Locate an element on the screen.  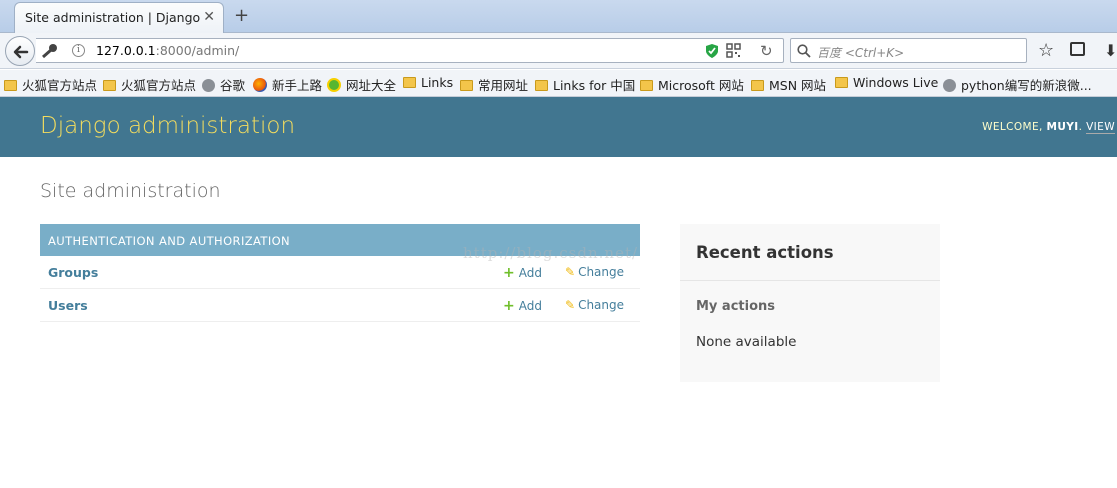
users-add-link: + Add is located at coordinates (522, 306).